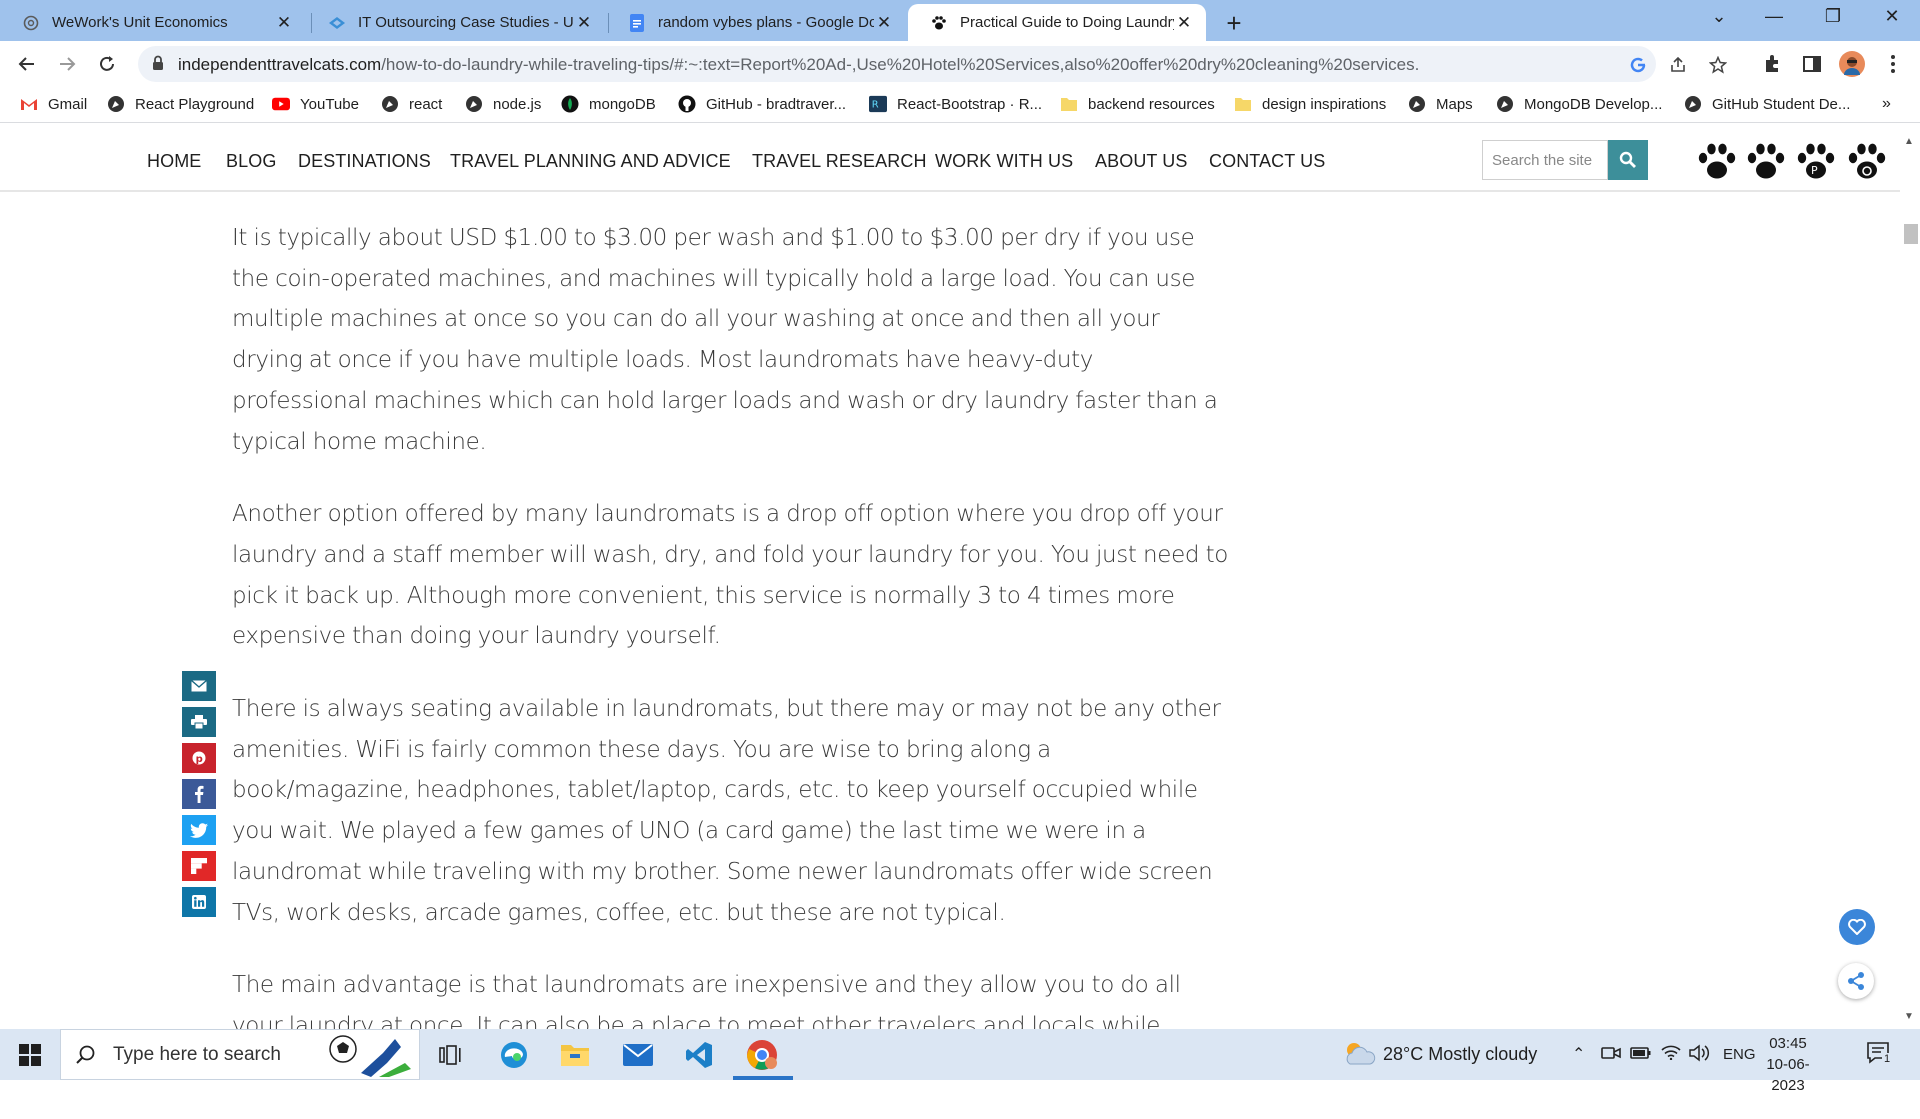 This screenshot has height=1119, width=1920. Describe the element at coordinates (53, 104) in the screenshot. I see `bookmark-gmail: Gmail` at that location.